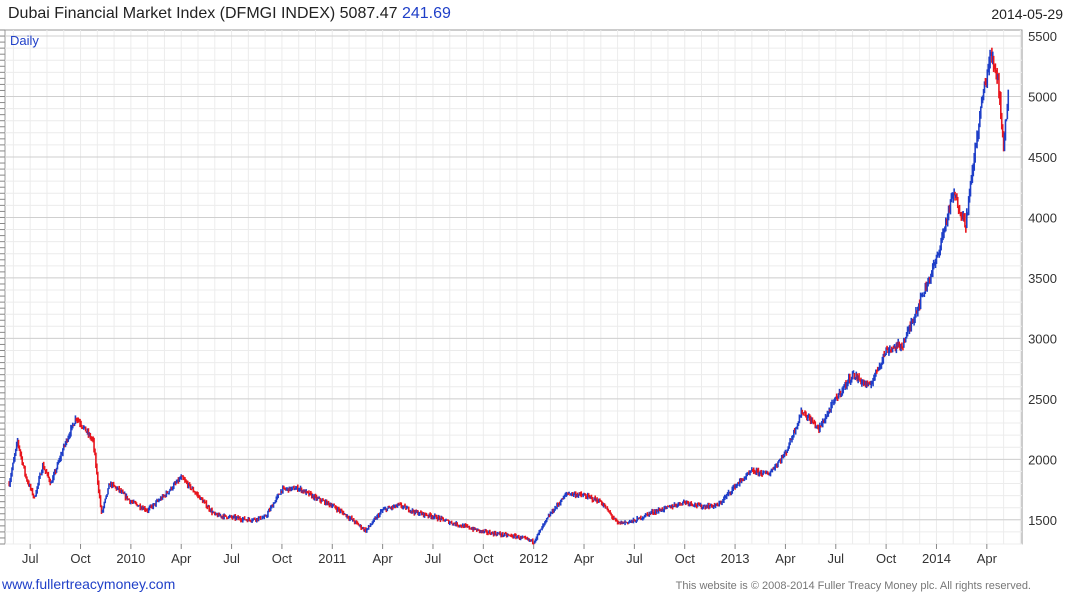 Image resolution: width=1075 pixels, height=600 pixels. I want to click on x-tick-label: 2010, so click(130, 558).